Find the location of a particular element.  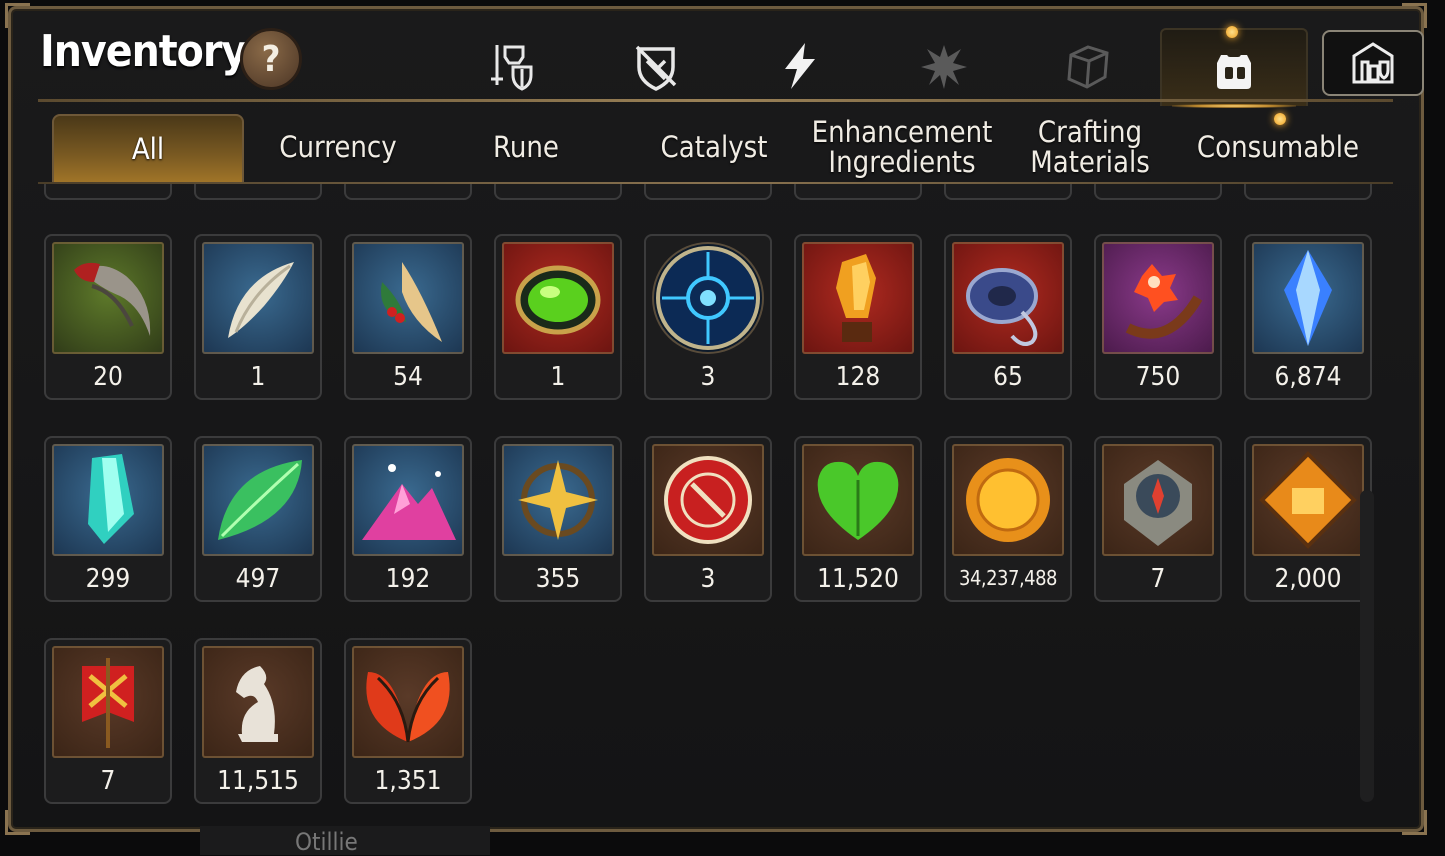

page-title: Inventory is located at coordinates (143, 51).